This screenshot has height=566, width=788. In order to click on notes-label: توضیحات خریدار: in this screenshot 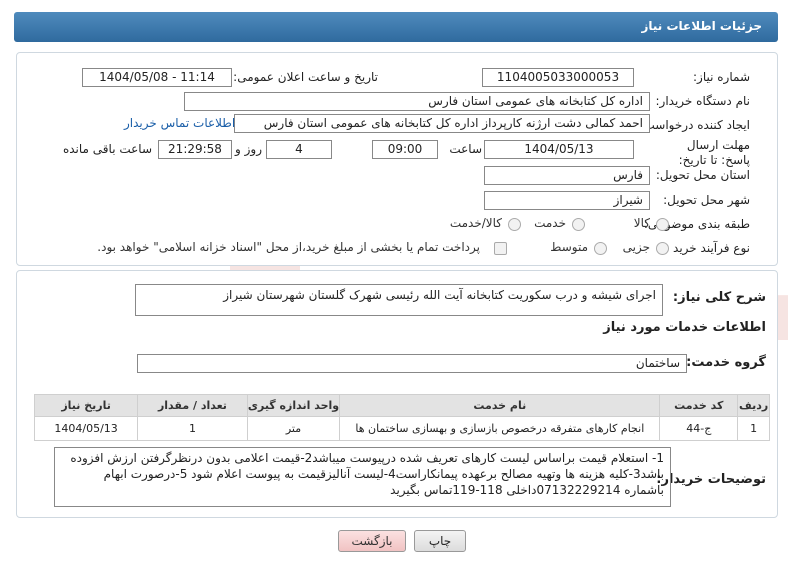, I will do `click(711, 479)`.